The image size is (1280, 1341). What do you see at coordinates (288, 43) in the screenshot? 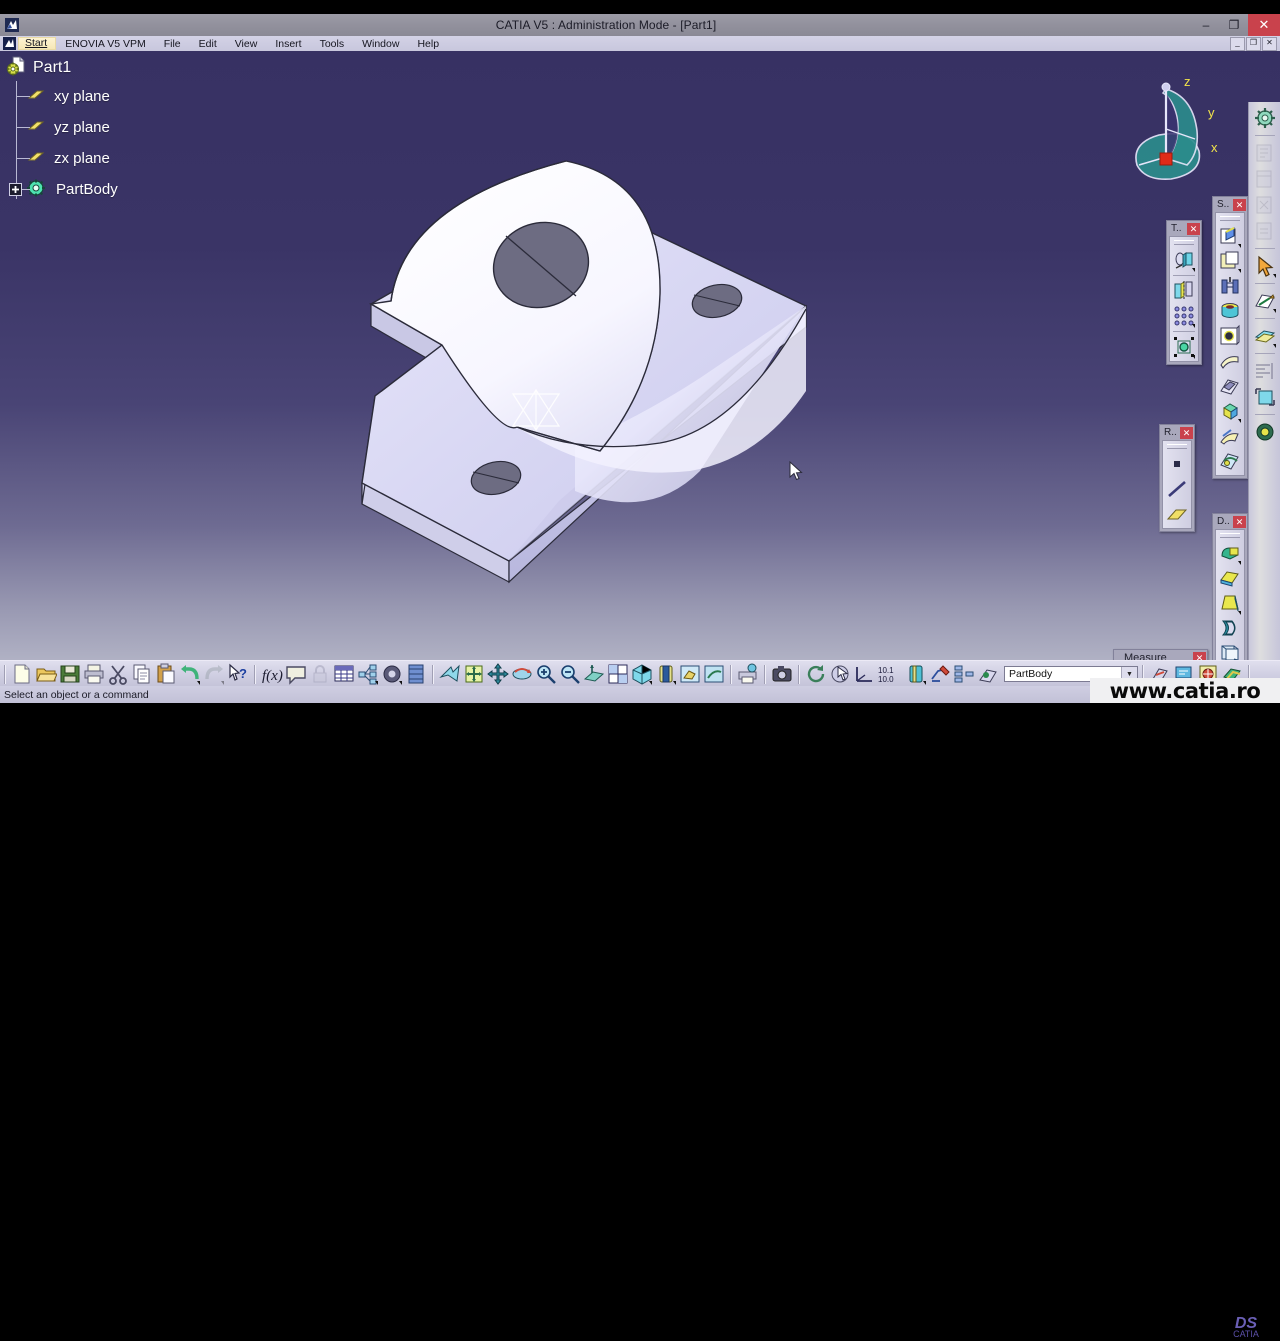
I see `menu-item-insert: Insert` at bounding box center [288, 43].